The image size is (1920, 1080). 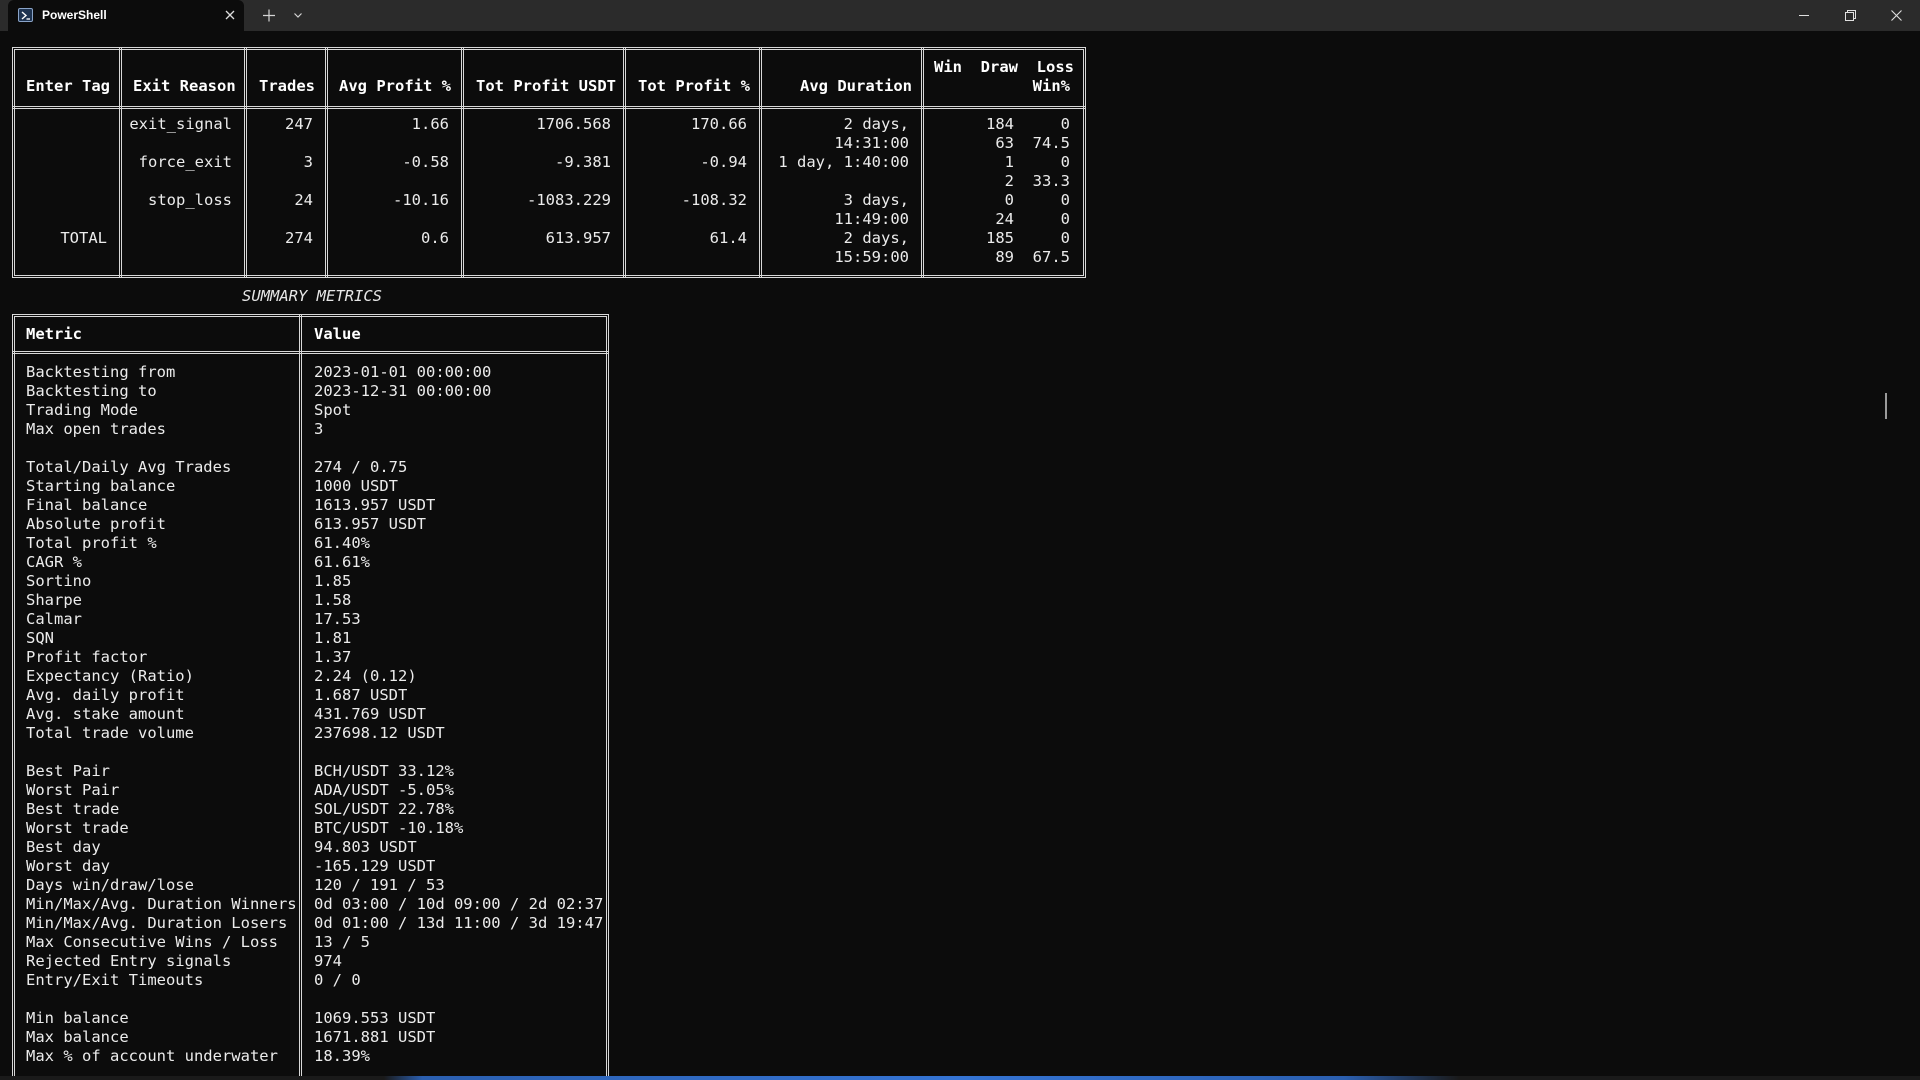 I want to click on summary-metric-value: 0 / 0, so click(x=337, y=980).